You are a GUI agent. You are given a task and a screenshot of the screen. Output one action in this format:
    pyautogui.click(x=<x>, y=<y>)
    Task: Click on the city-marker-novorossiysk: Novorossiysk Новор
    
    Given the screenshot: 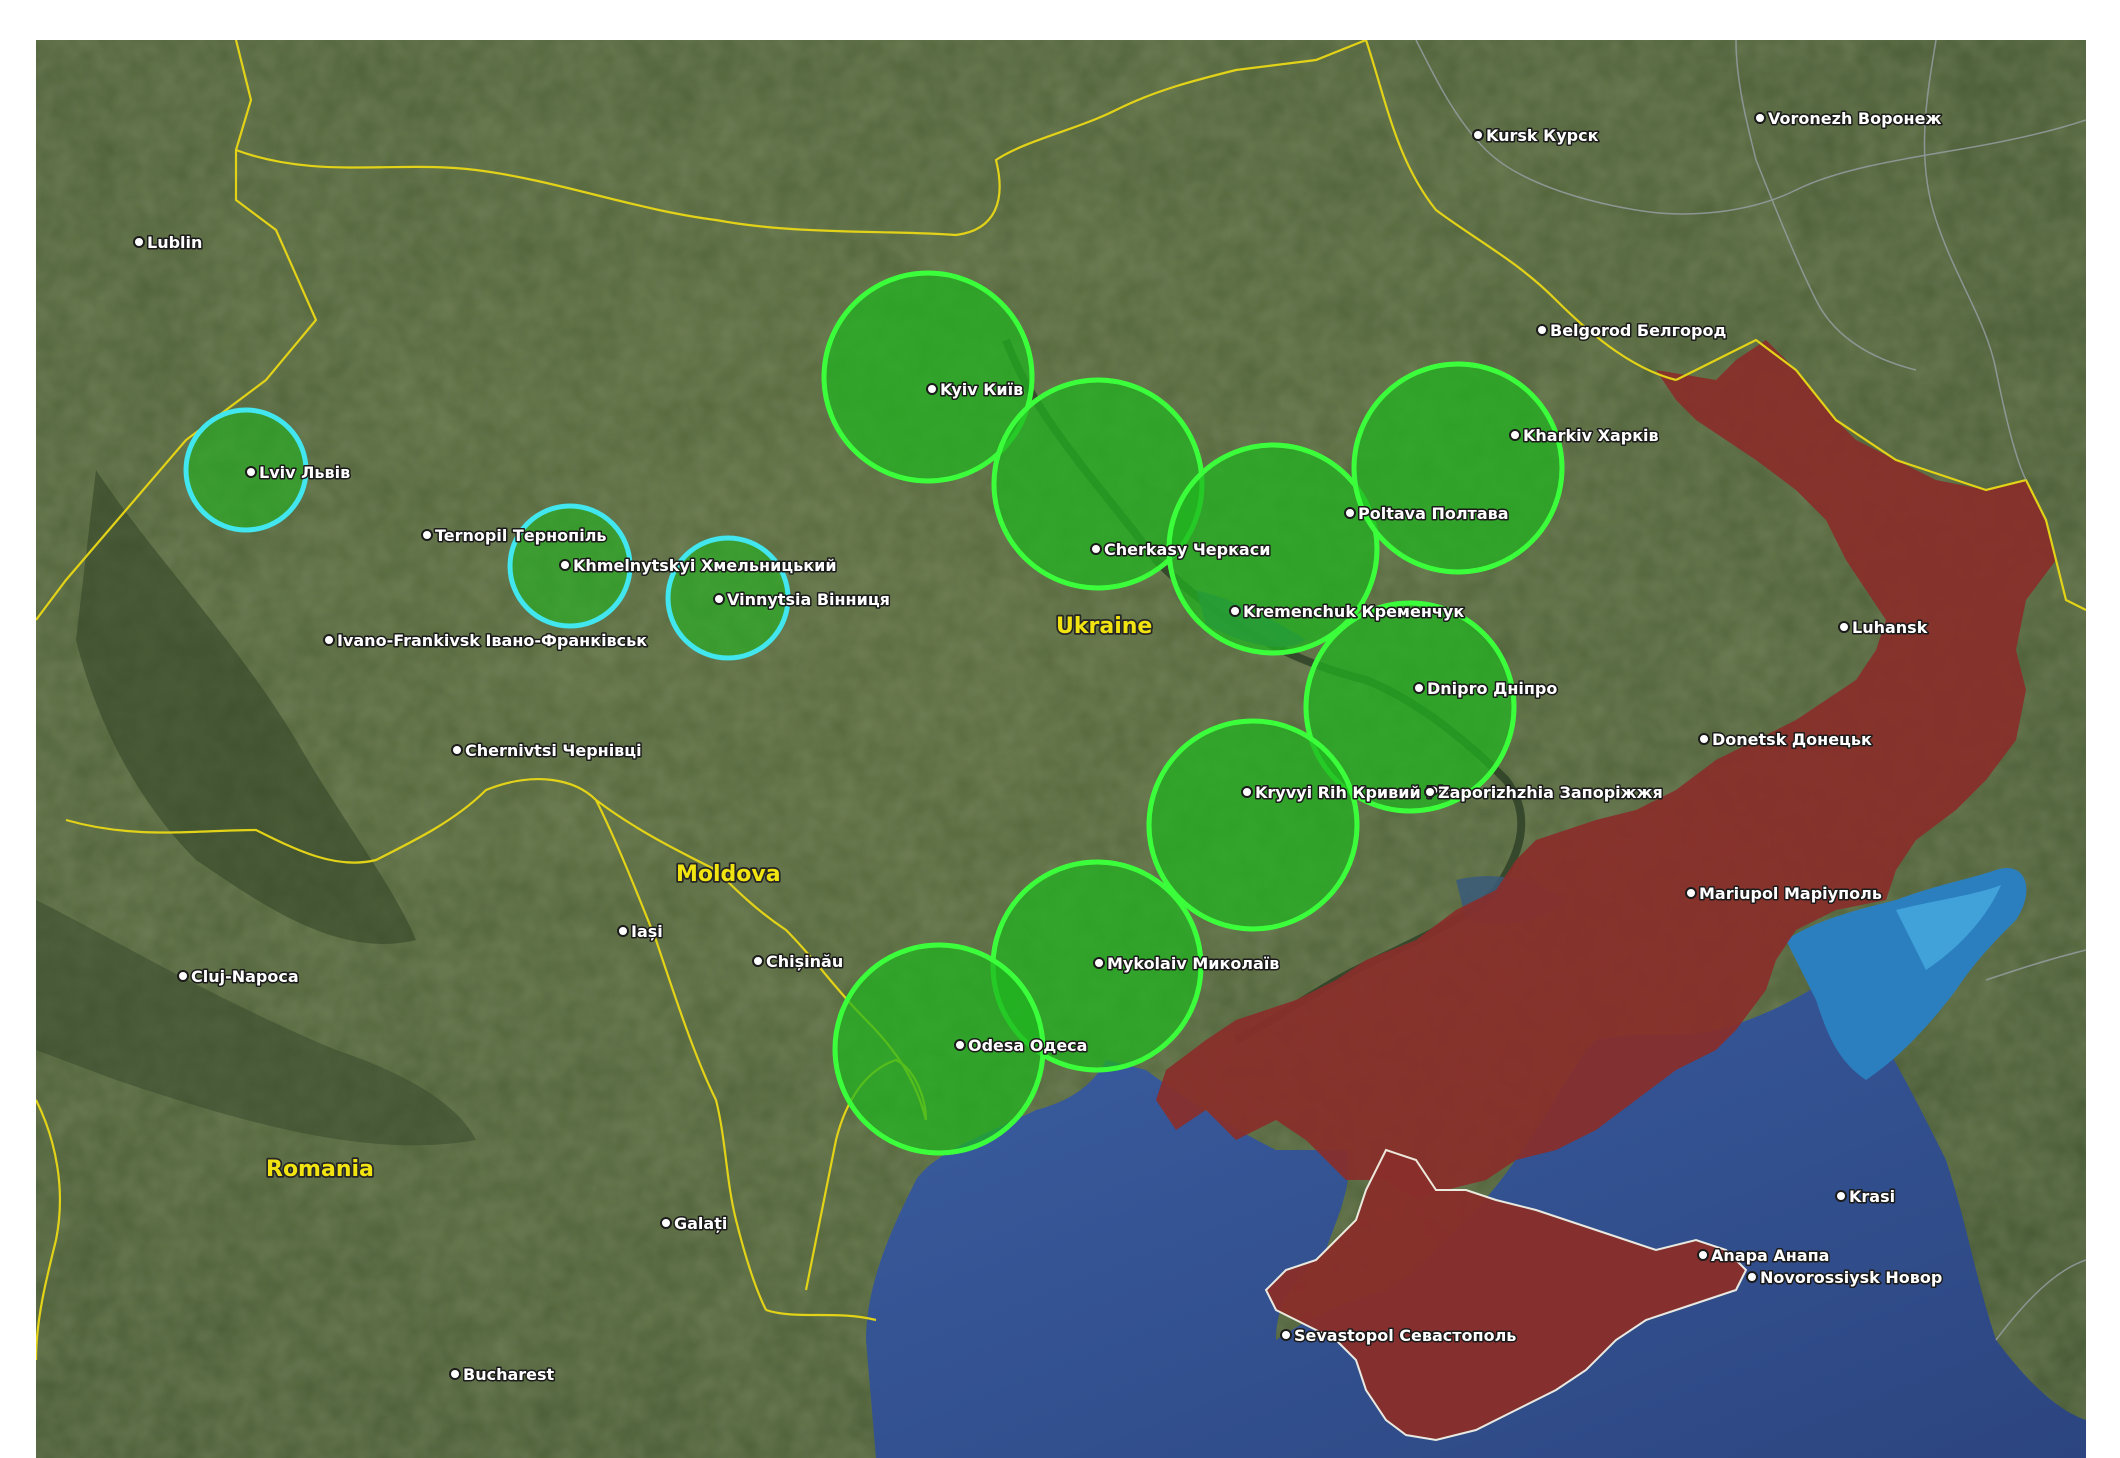 What is the action you would take?
    pyautogui.click(x=1845, y=1278)
    